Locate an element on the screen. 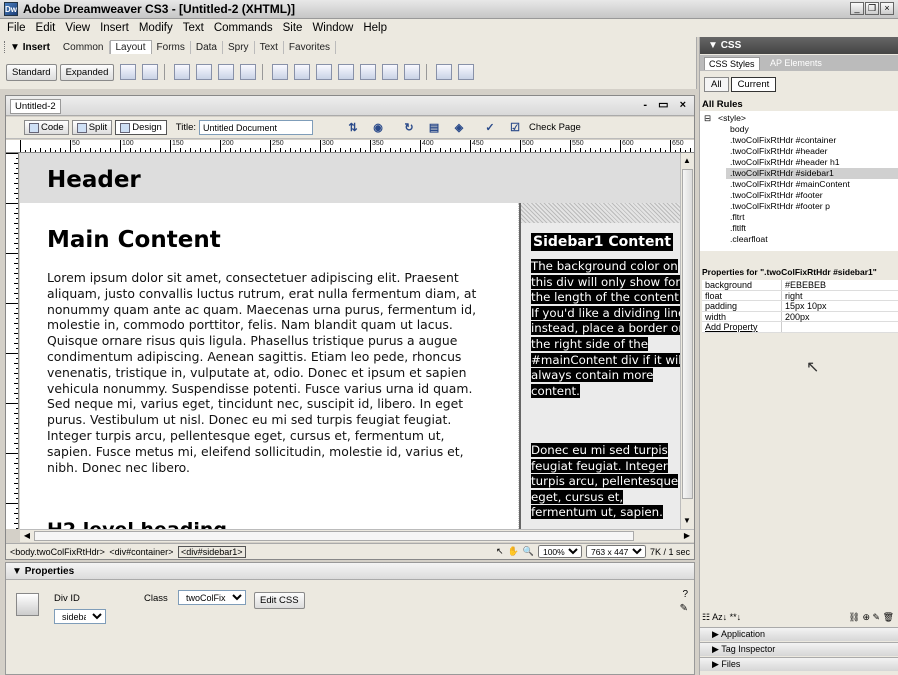 The height and width of the screenshot is (675, 898). css-panel-header: ▼ CSS is located at coordinates (799, 45).